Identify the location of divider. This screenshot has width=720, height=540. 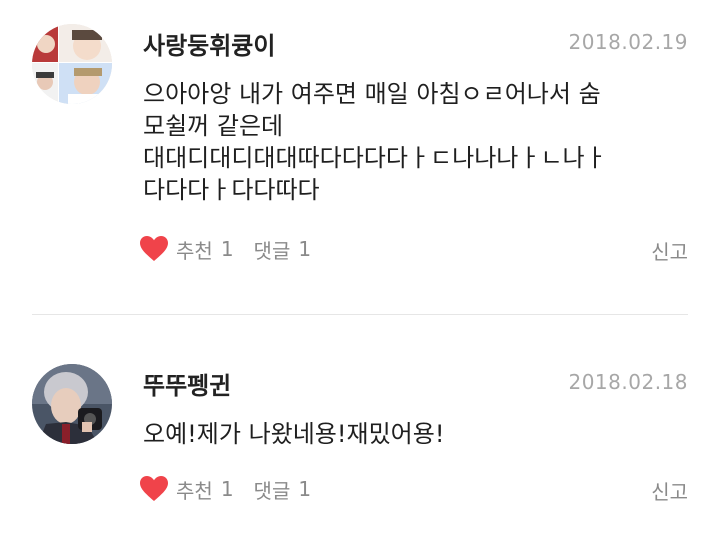
(360, 314).